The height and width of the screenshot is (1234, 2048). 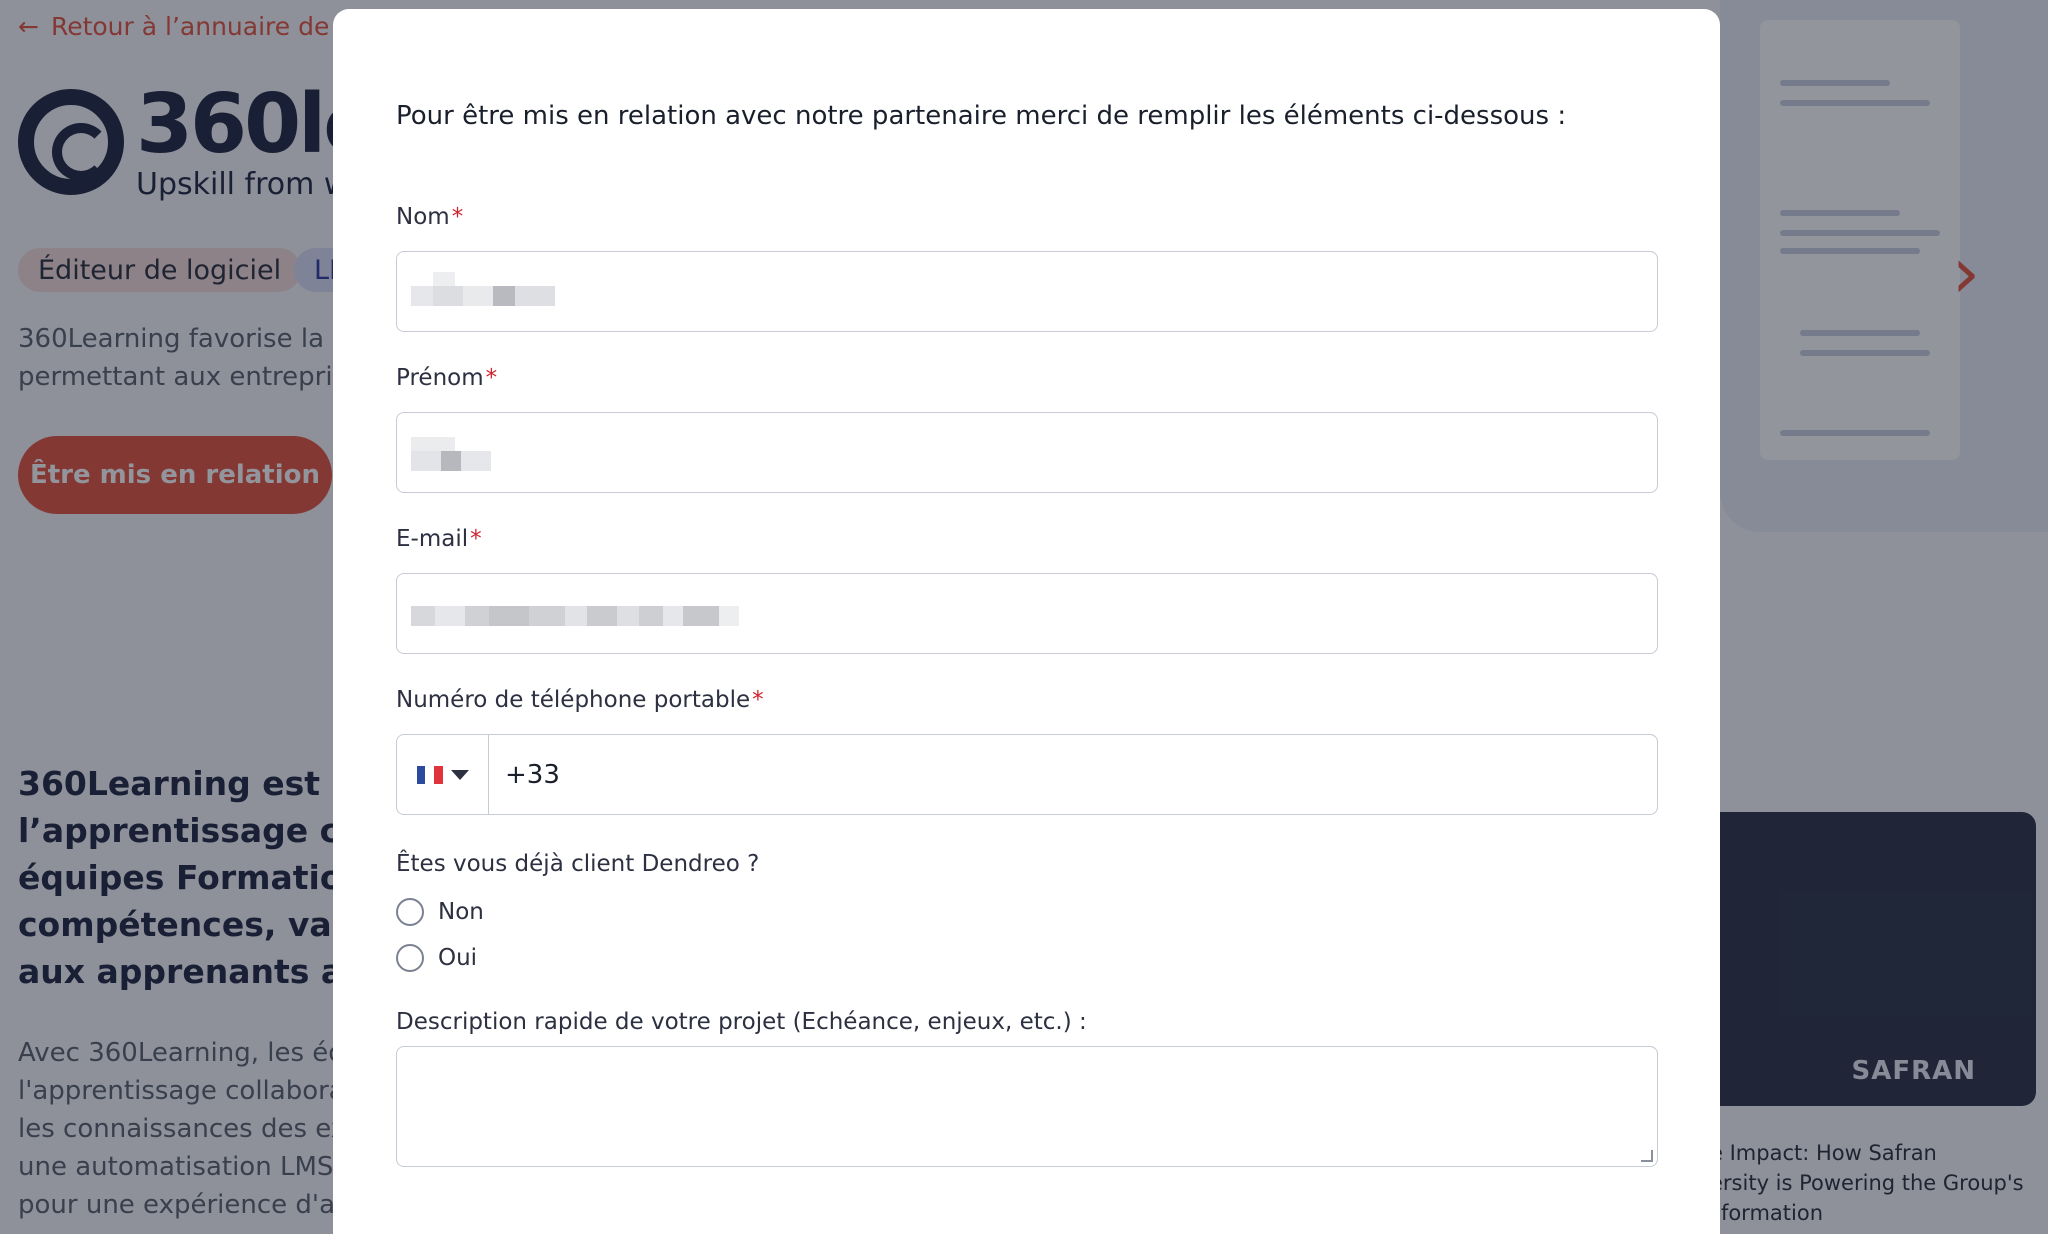 I want to click on phone-input: +33, so click(x=532, y=774).